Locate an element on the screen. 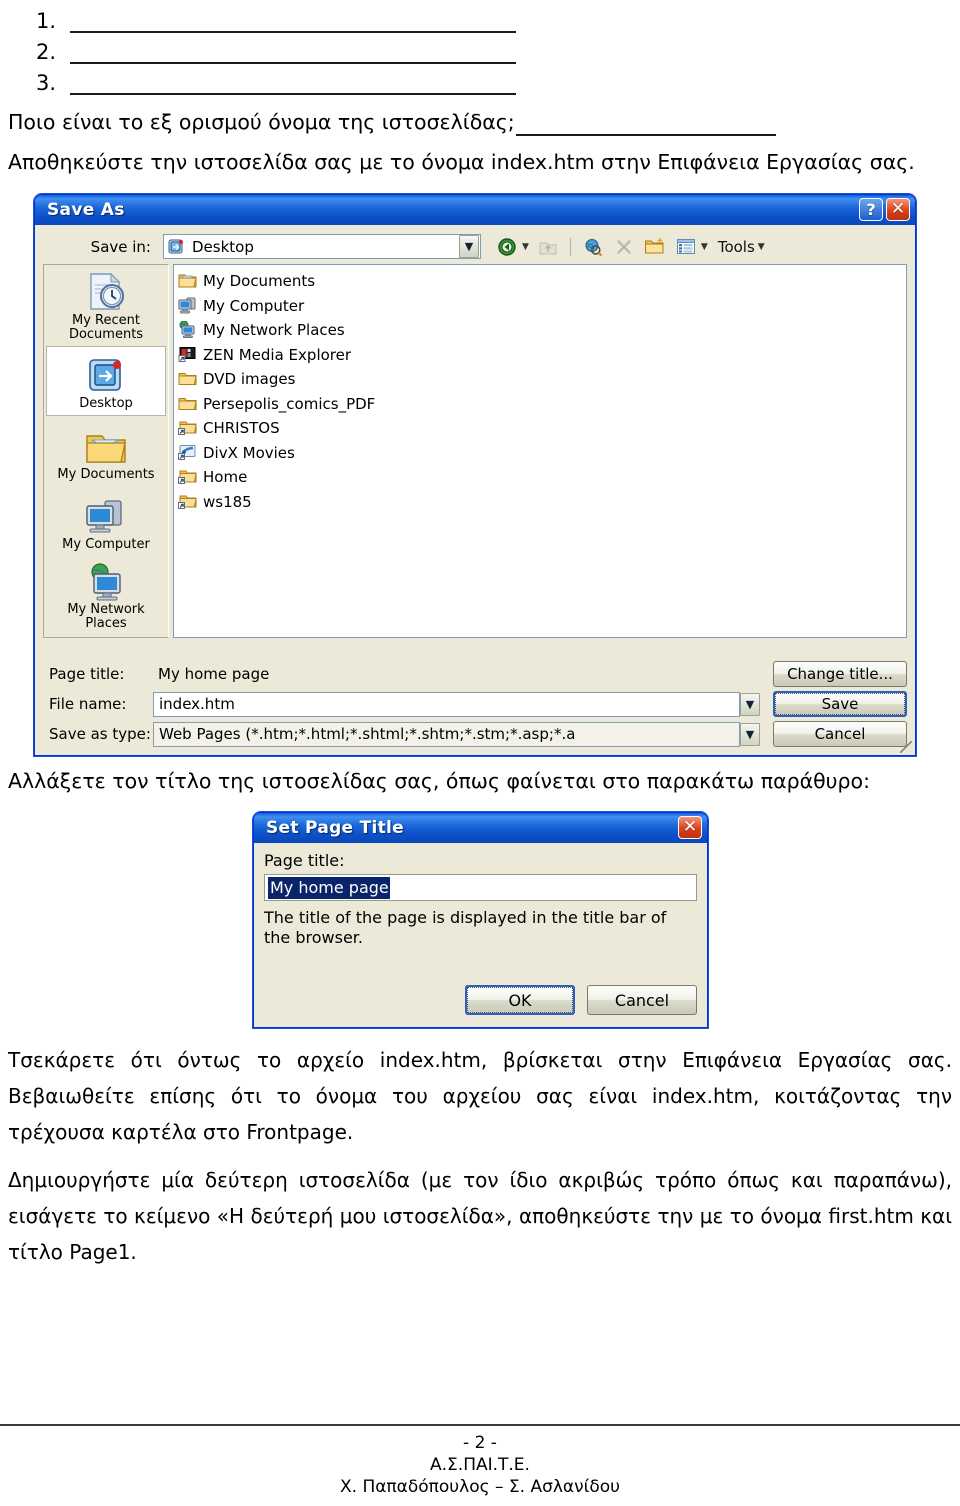 This screenshot has width=960, height=1506. place-my-network-places: My Network Places is located at coordinates (106, 595).